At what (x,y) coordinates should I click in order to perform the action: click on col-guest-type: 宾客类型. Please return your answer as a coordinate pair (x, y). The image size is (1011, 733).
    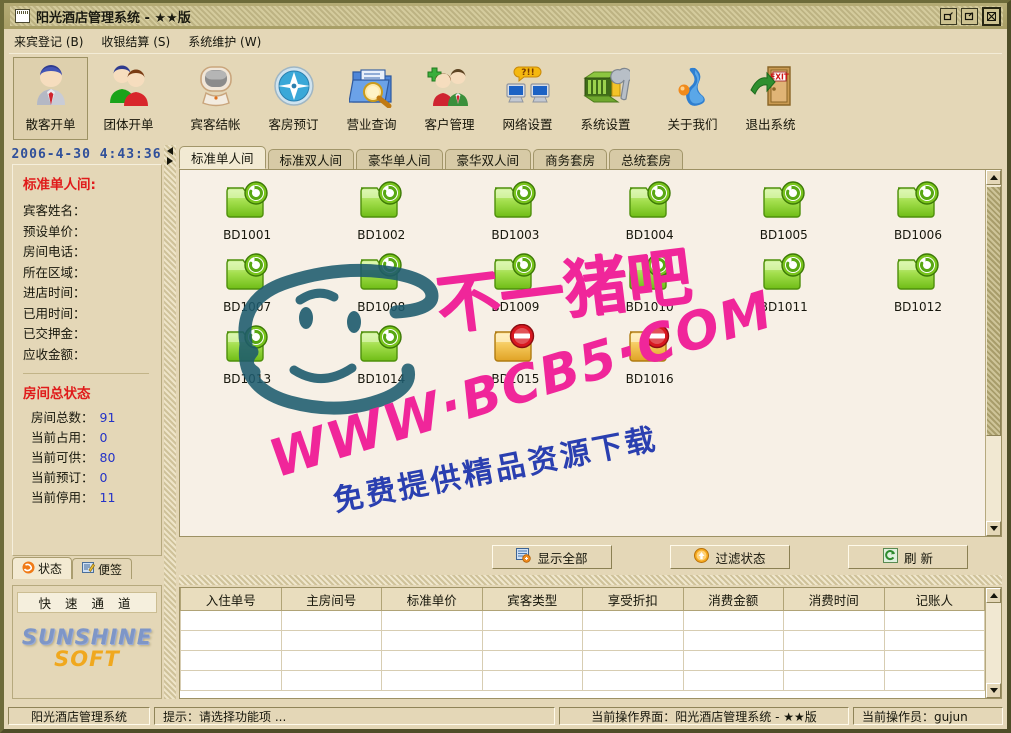
    Looking at the image, I should click on (532, 599).